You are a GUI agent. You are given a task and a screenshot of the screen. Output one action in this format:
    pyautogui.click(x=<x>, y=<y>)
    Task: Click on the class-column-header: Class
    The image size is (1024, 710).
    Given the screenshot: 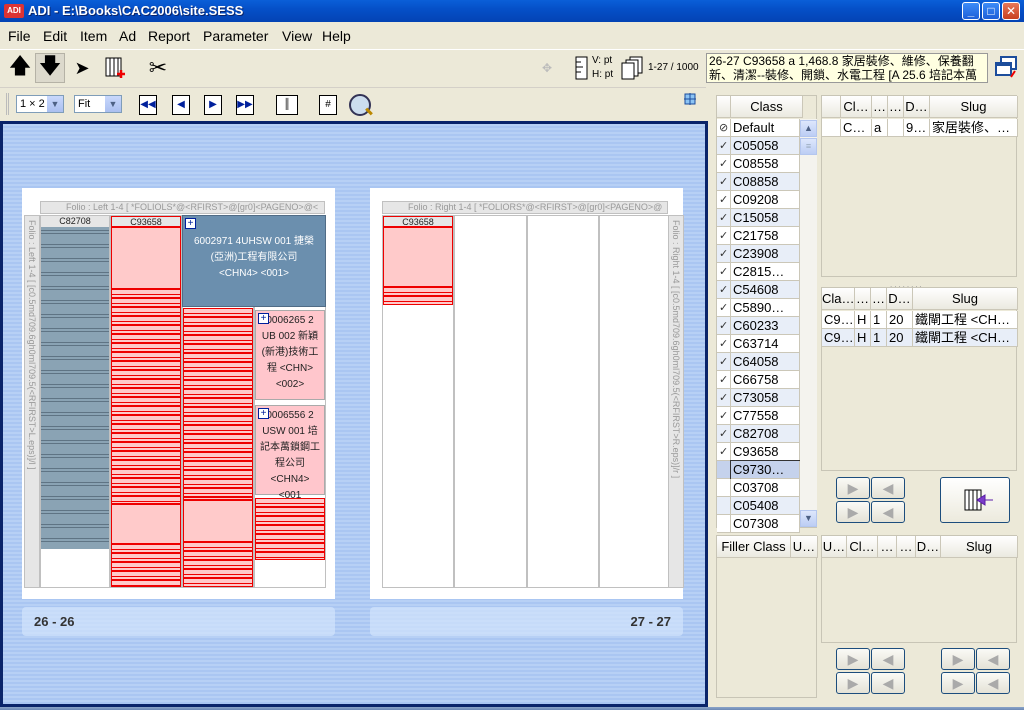 What is the action you would take?
    pyautogui.click(x=767, y=107)
    